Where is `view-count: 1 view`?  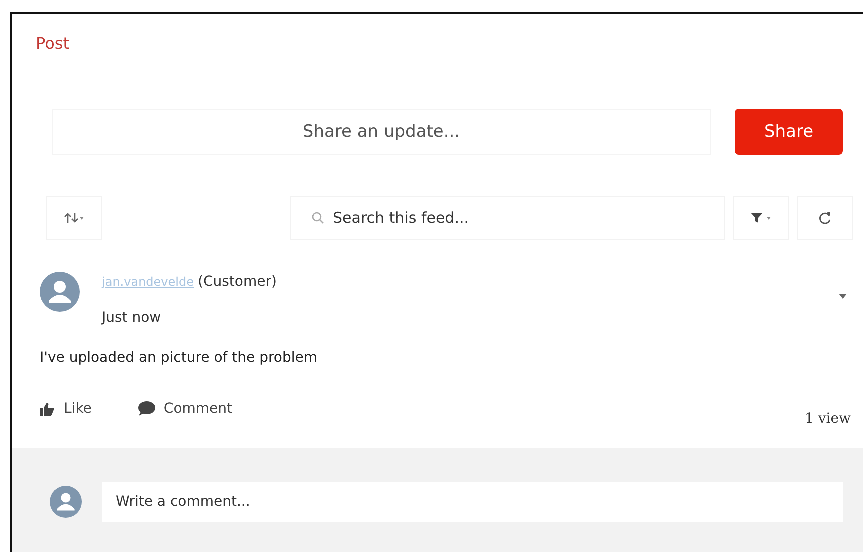
view-count: 1 view is located at coordinates (827, 419).